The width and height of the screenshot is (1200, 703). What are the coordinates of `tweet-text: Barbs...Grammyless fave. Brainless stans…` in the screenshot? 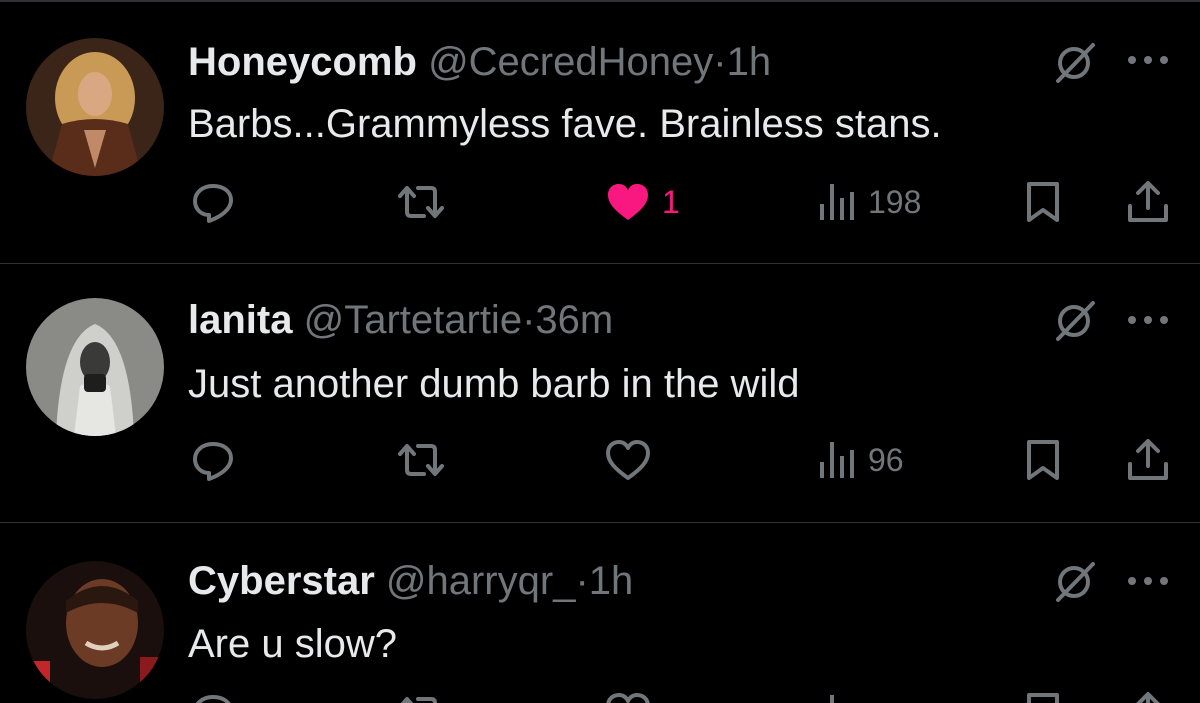 It's located at (565, 124).